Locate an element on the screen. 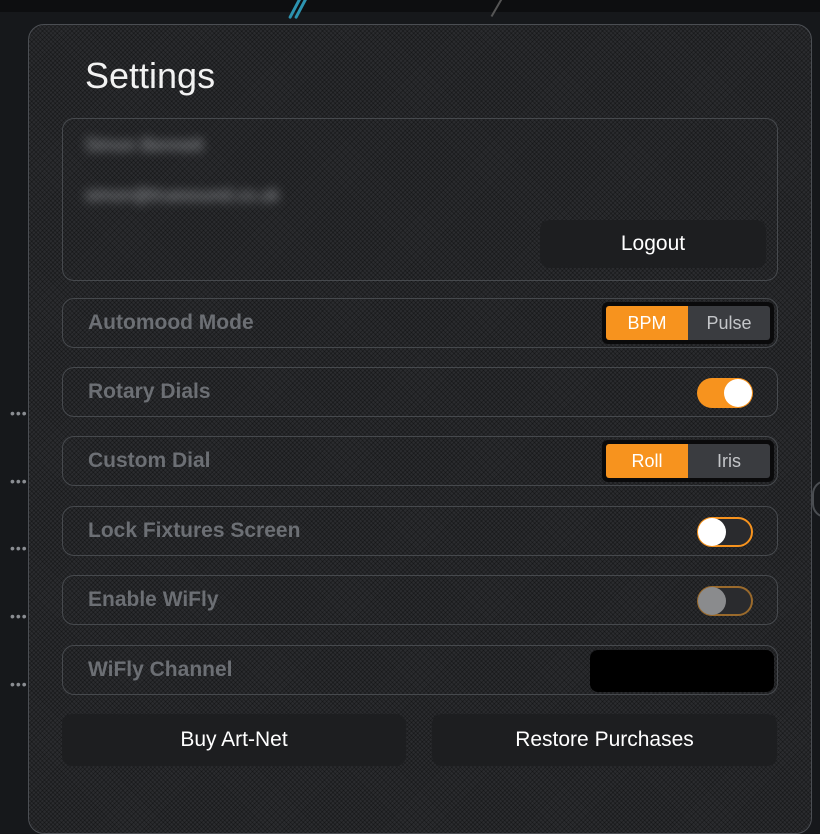  automood-mode-segmented-control: BPM Pulse is located at coordinates (688, 323).